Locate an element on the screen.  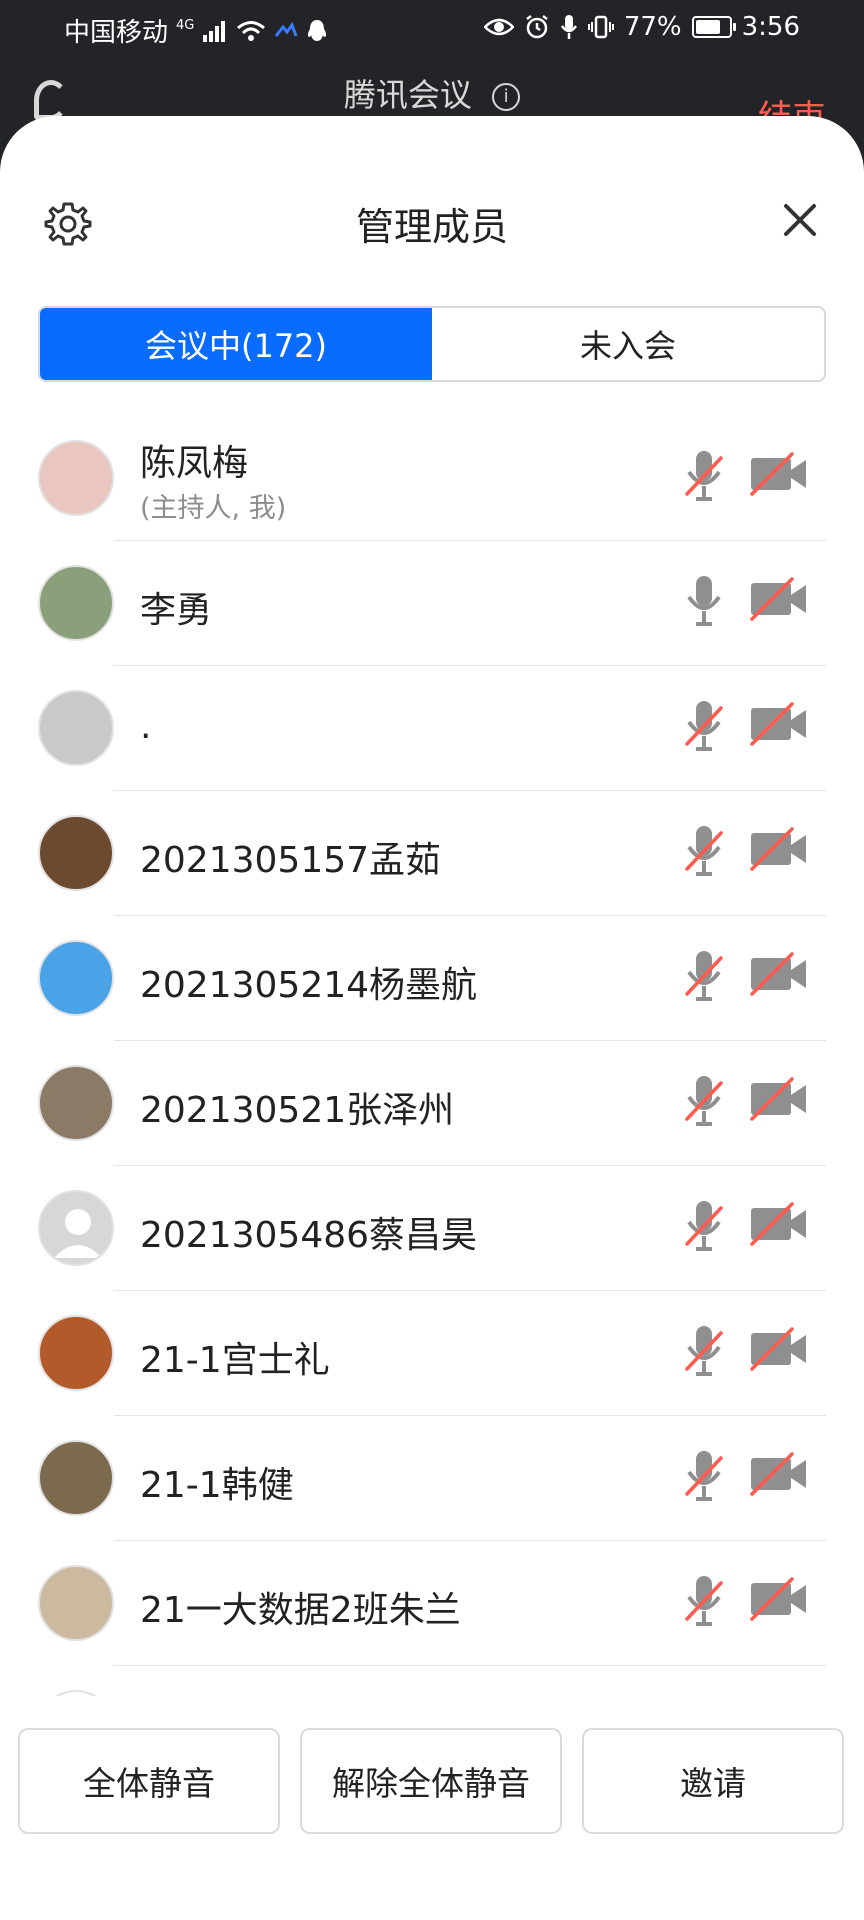
member-name: 李勇 is located at coordinates (176, 610).